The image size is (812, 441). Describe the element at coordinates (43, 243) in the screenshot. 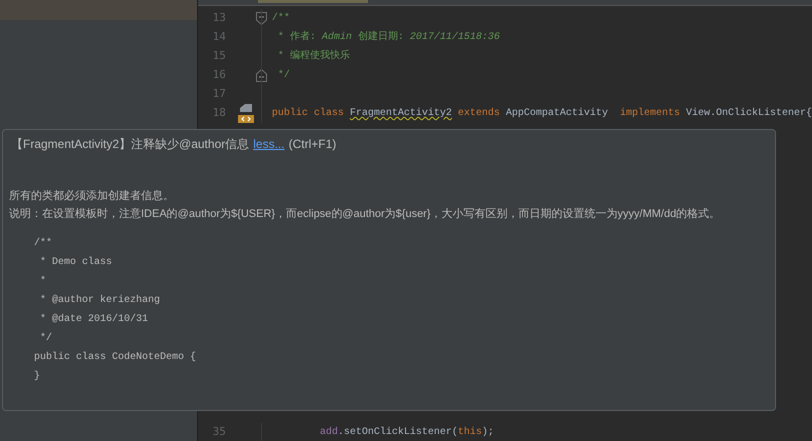

I see `example-code-line: /**` at that location.